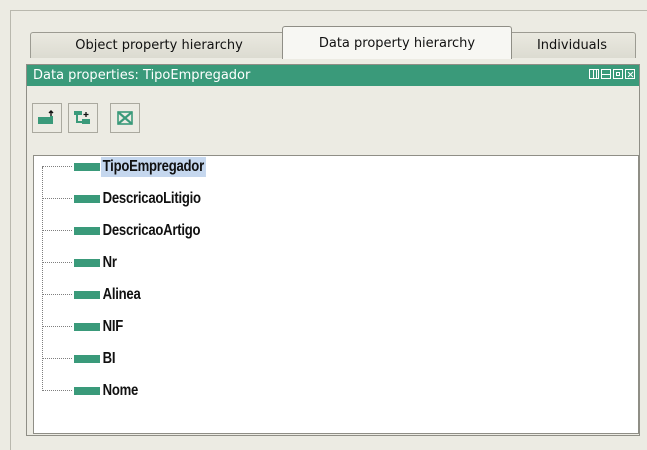 The width and height of the screenshot is (647, 450). I want to click on tree-item: NIF, so click(86, 327).